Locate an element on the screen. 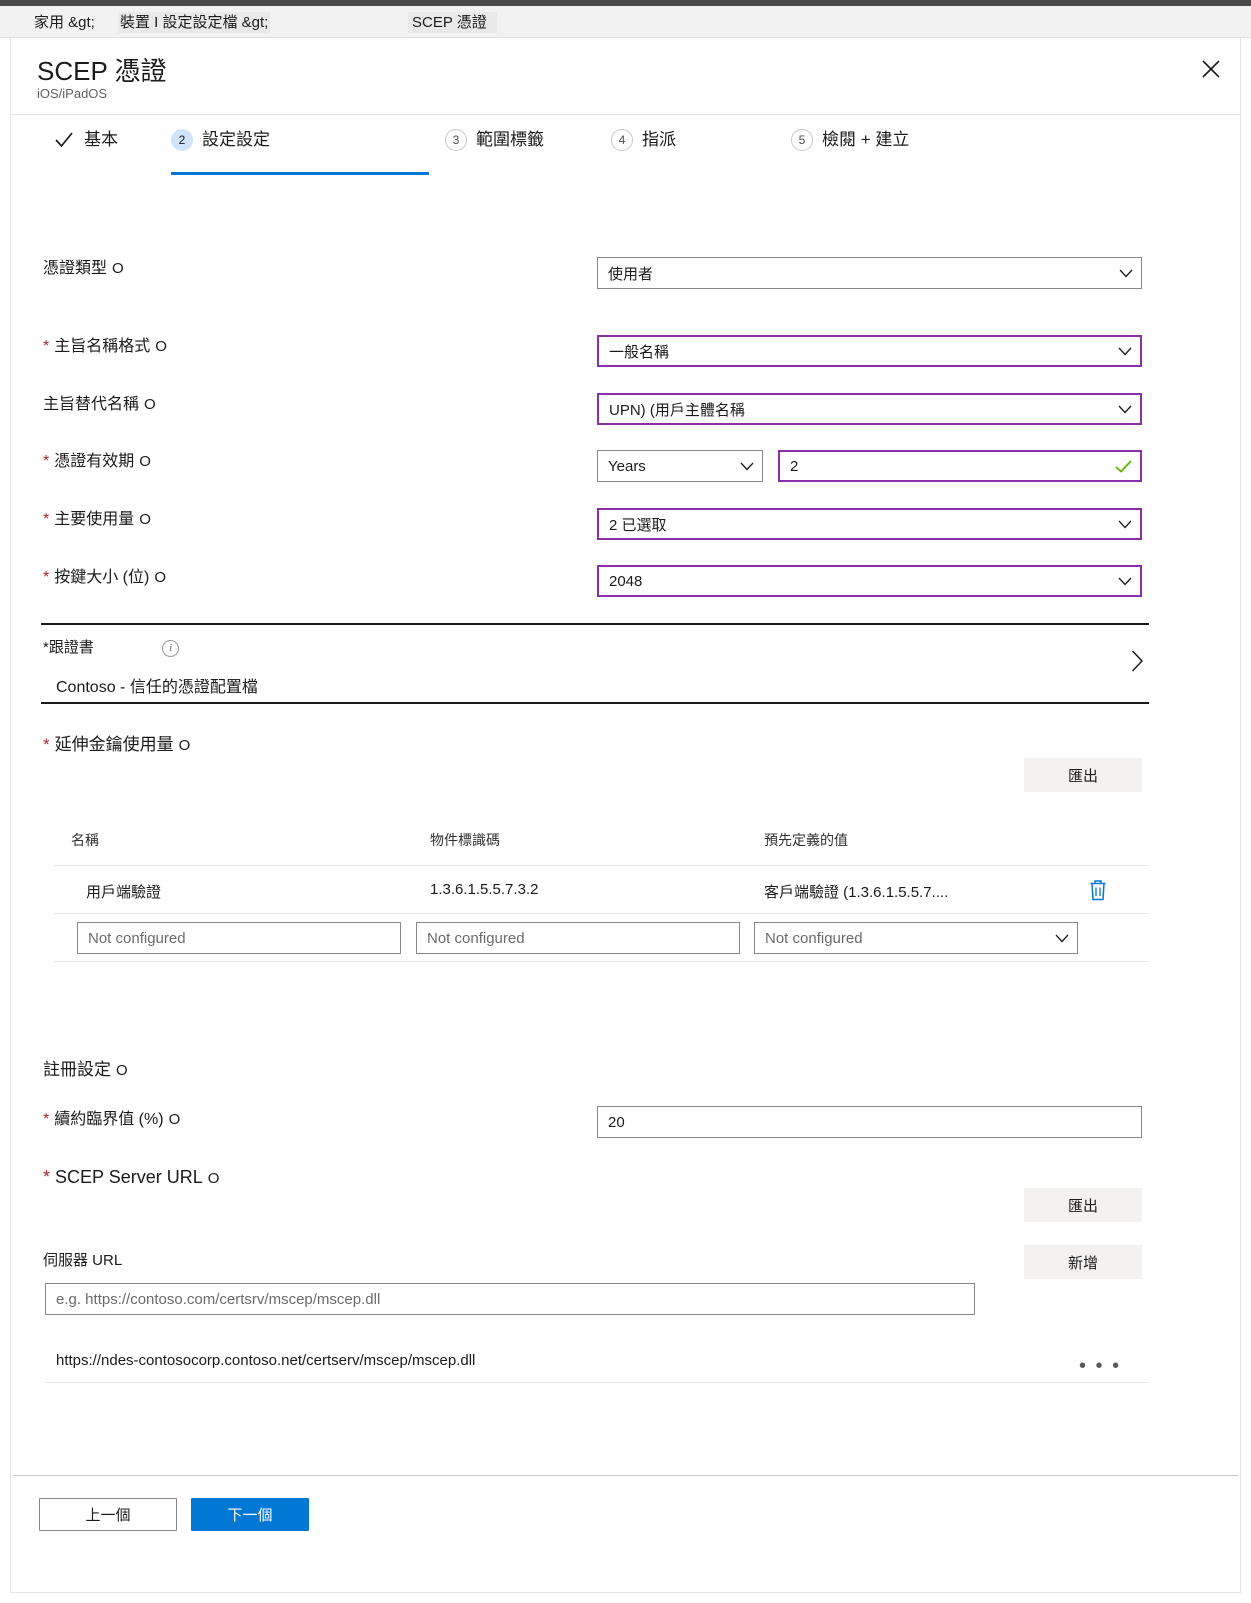  tab-step-number: 3 is located at coordinates (456, 140).